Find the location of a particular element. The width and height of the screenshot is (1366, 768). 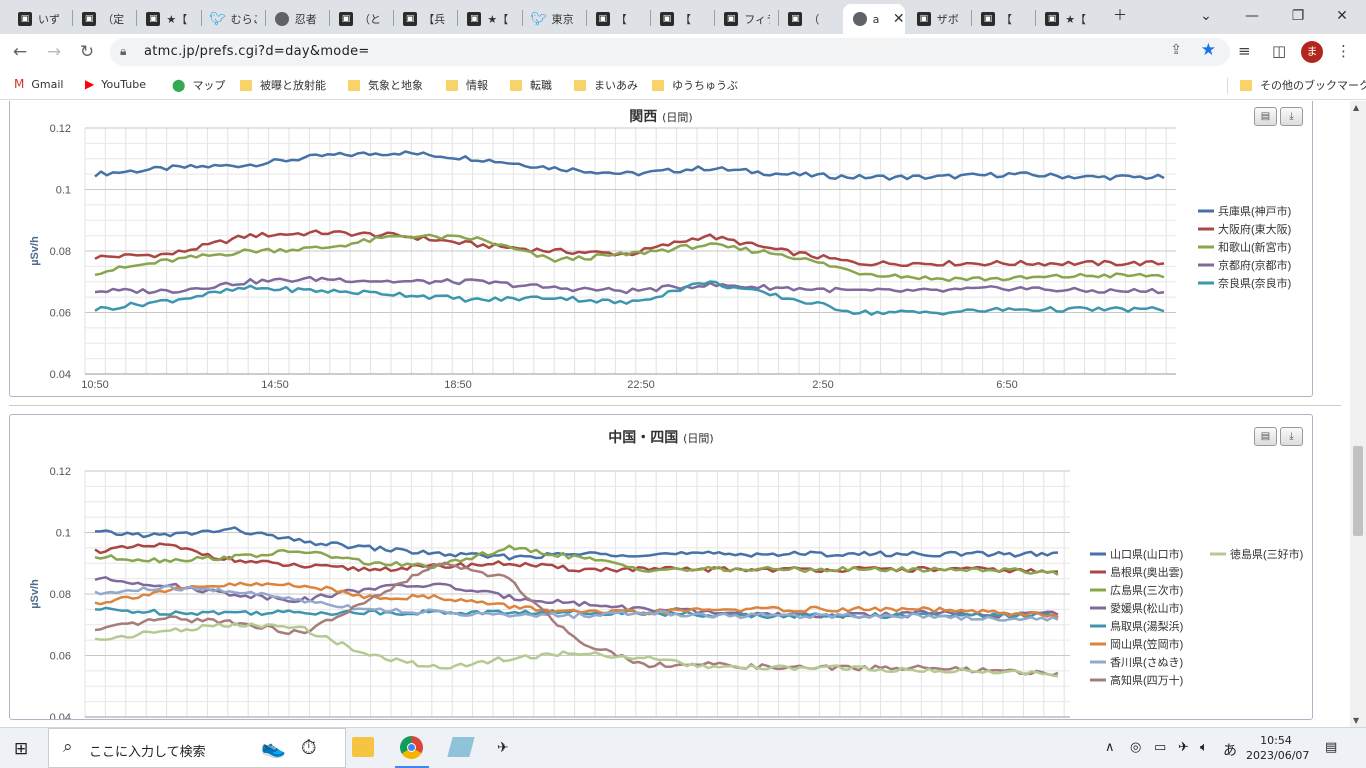

file-explorer-icon is located at coordinates (363, 747).